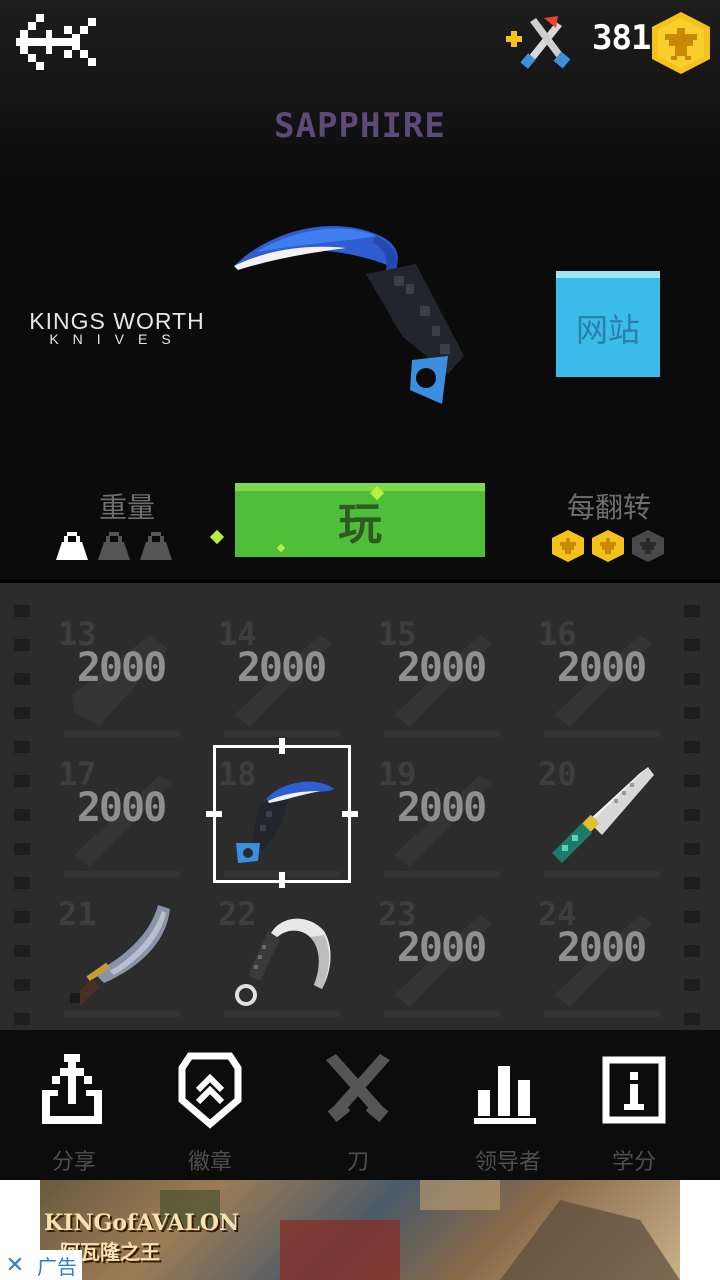  I want to click on coin-icon-empty, so click(648, 546).